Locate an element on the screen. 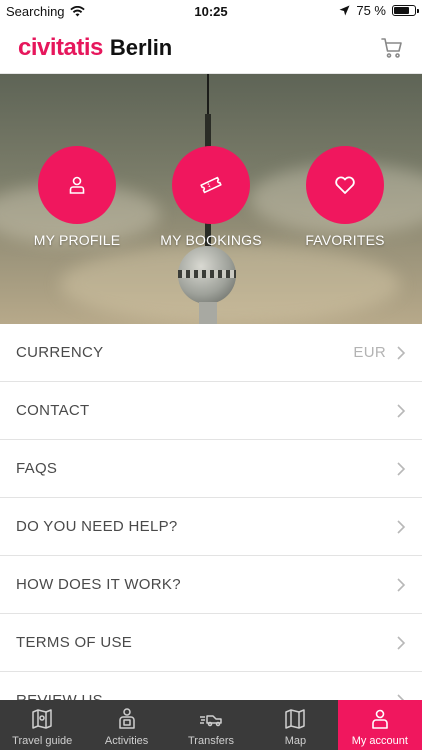 Image resolution: width=422 pixels, height=750 pixels. menu-item-label: TERMS OF USE is located at coordinates (74, 642).